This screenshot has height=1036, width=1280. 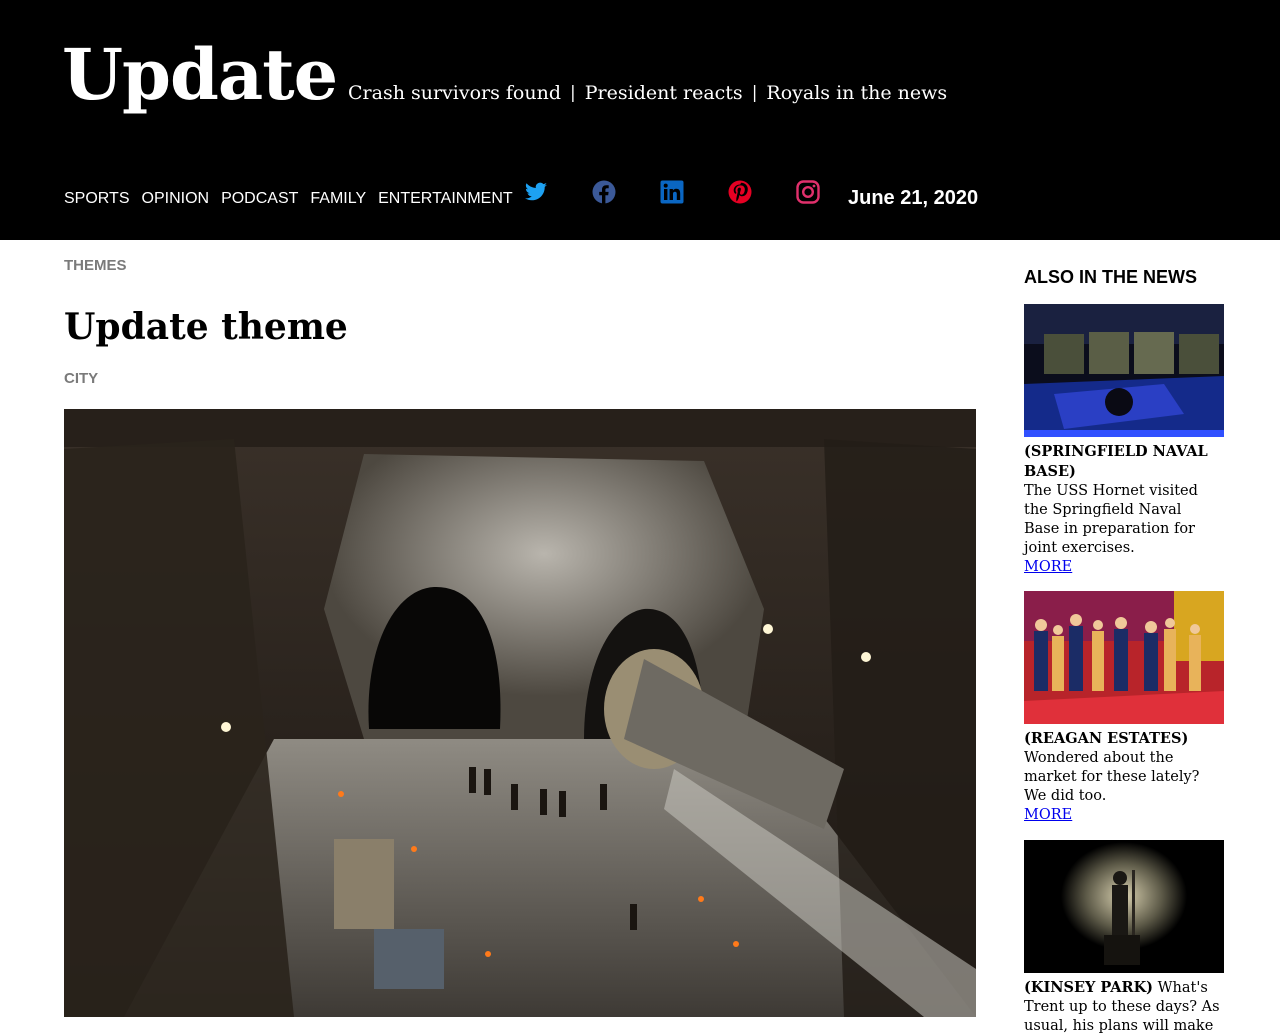 I want to click on story-location: (SPRINGFIELD NAVAL BASE), so click(x=1116, y=461).